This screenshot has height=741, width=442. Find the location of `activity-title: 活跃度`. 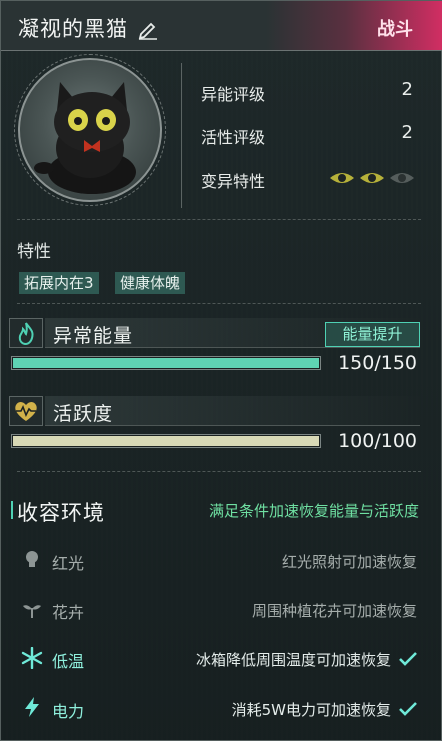

activity-title: 活跃度 is located at coordinates (83, 414).